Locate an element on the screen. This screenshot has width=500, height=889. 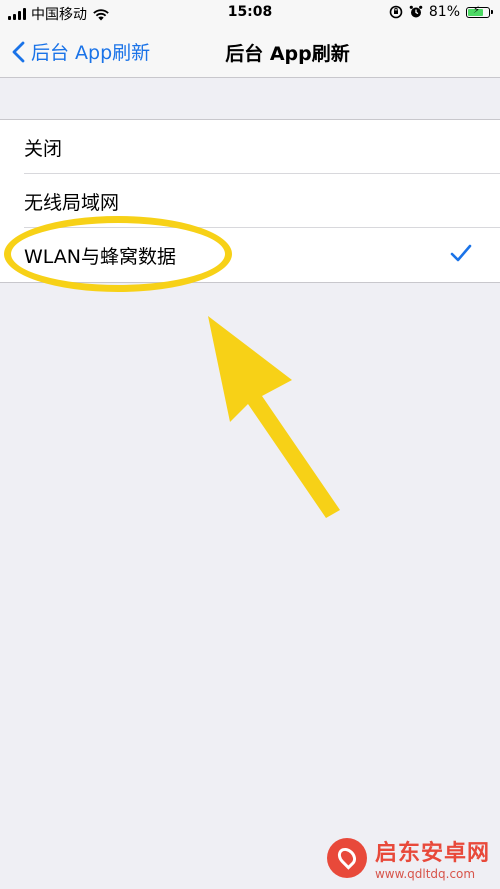
page-title-text: 后台 App刷新 is located at coordinates (287, 54).